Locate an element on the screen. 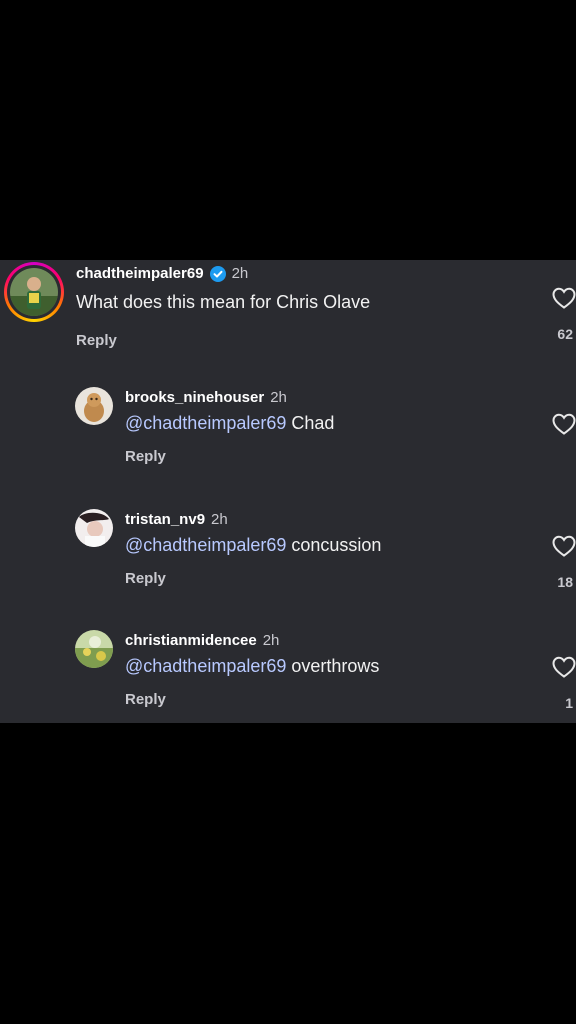 The height and width of the screenshot is (1024, 576). verified-badge-icon is located at coordinates (217, 273).